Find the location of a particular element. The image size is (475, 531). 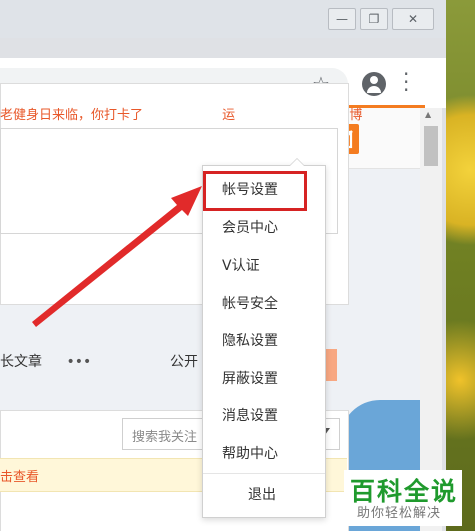

watermark-subtitle: 助你轻松解决 is located at coordinates (399, 513).